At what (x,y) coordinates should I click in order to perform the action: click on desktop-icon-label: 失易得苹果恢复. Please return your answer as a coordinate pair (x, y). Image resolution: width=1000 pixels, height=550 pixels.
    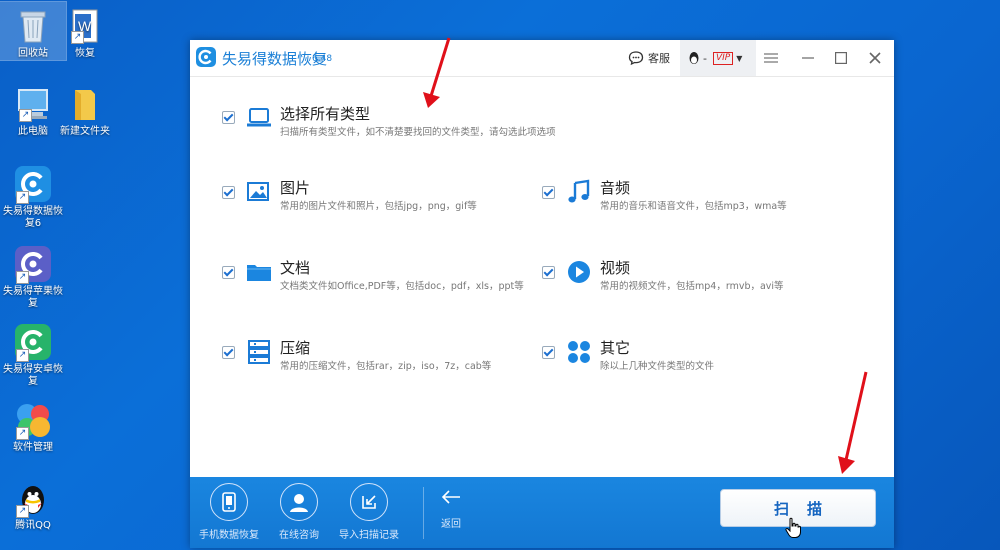
    Looking at the image, I should click on (33, 297).